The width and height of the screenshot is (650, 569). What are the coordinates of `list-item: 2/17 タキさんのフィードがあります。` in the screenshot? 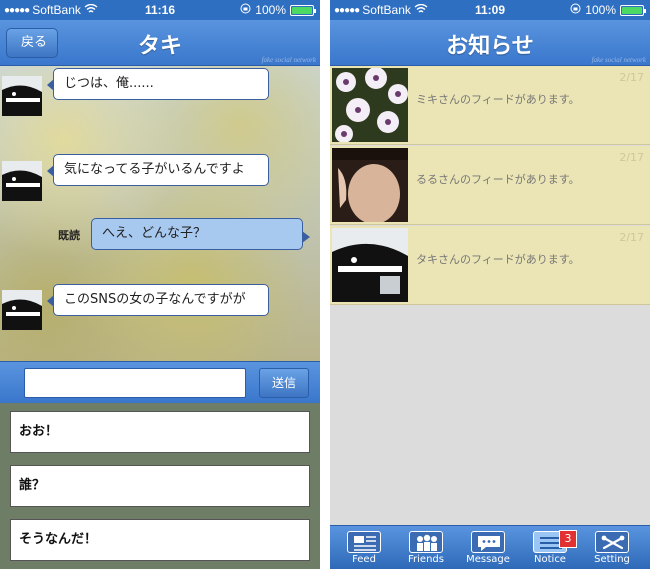 It's located at (490, 265).